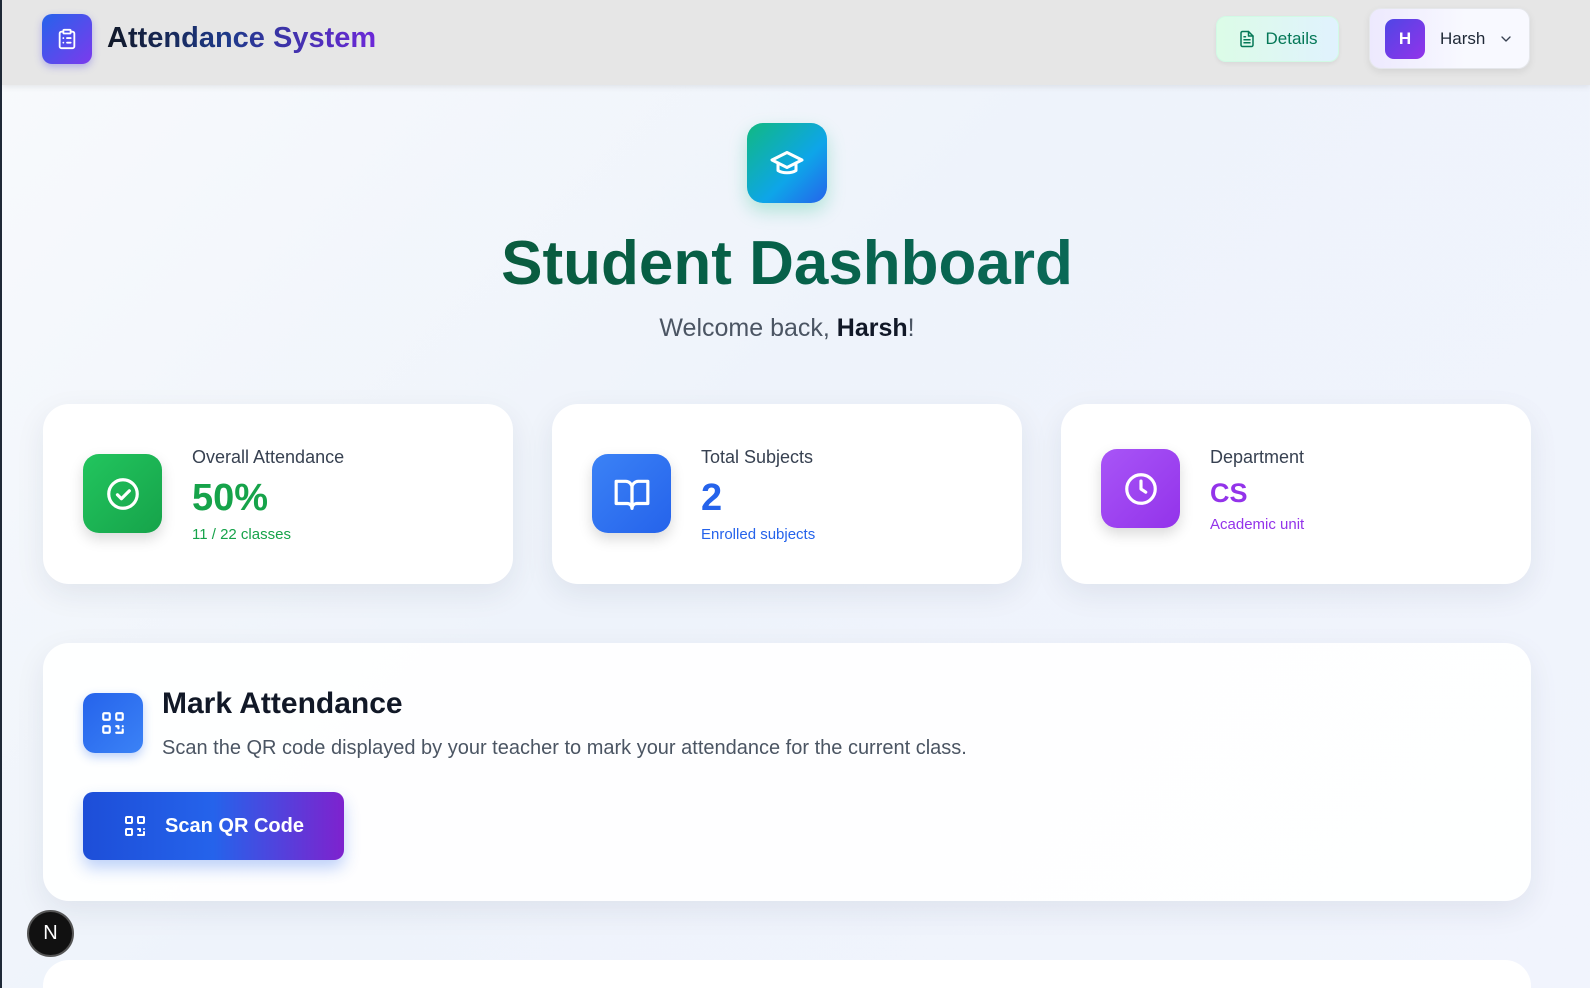 Image resolution: width=1590 pixels, height=988 pixels. I want to click on subjects-icon-box, so click(631, 493).